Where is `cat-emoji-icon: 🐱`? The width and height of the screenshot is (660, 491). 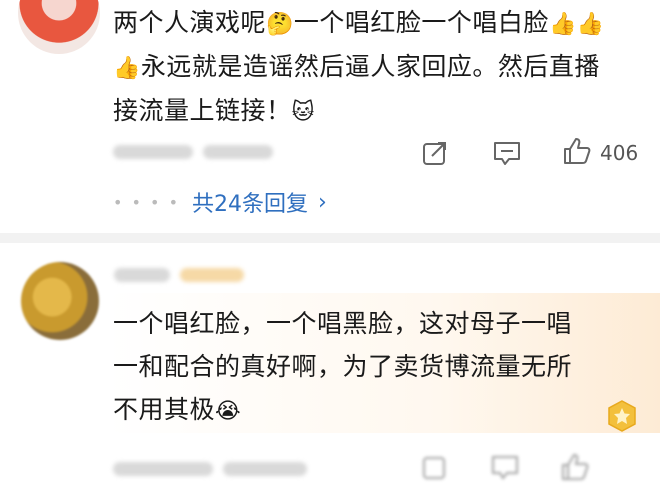 cat-emoji-icon: 🐱 is located at coordinates (303, 112).